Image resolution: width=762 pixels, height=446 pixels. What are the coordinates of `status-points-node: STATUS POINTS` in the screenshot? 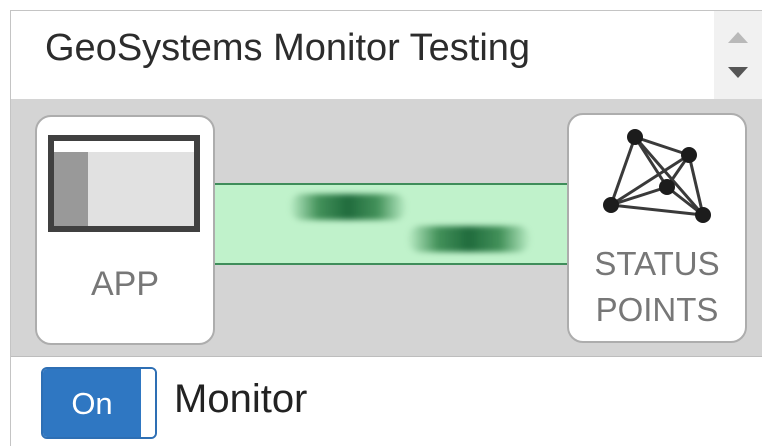 It's located at (657, 228).